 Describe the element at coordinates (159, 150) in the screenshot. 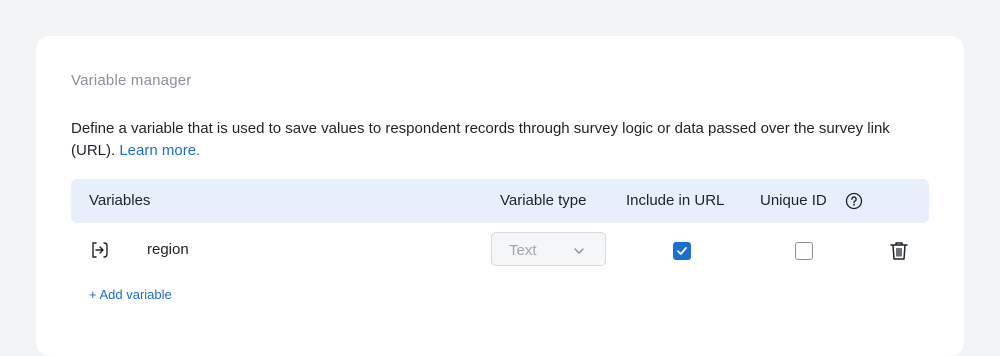

I see `learn-more-link: Learn more.` at that location.